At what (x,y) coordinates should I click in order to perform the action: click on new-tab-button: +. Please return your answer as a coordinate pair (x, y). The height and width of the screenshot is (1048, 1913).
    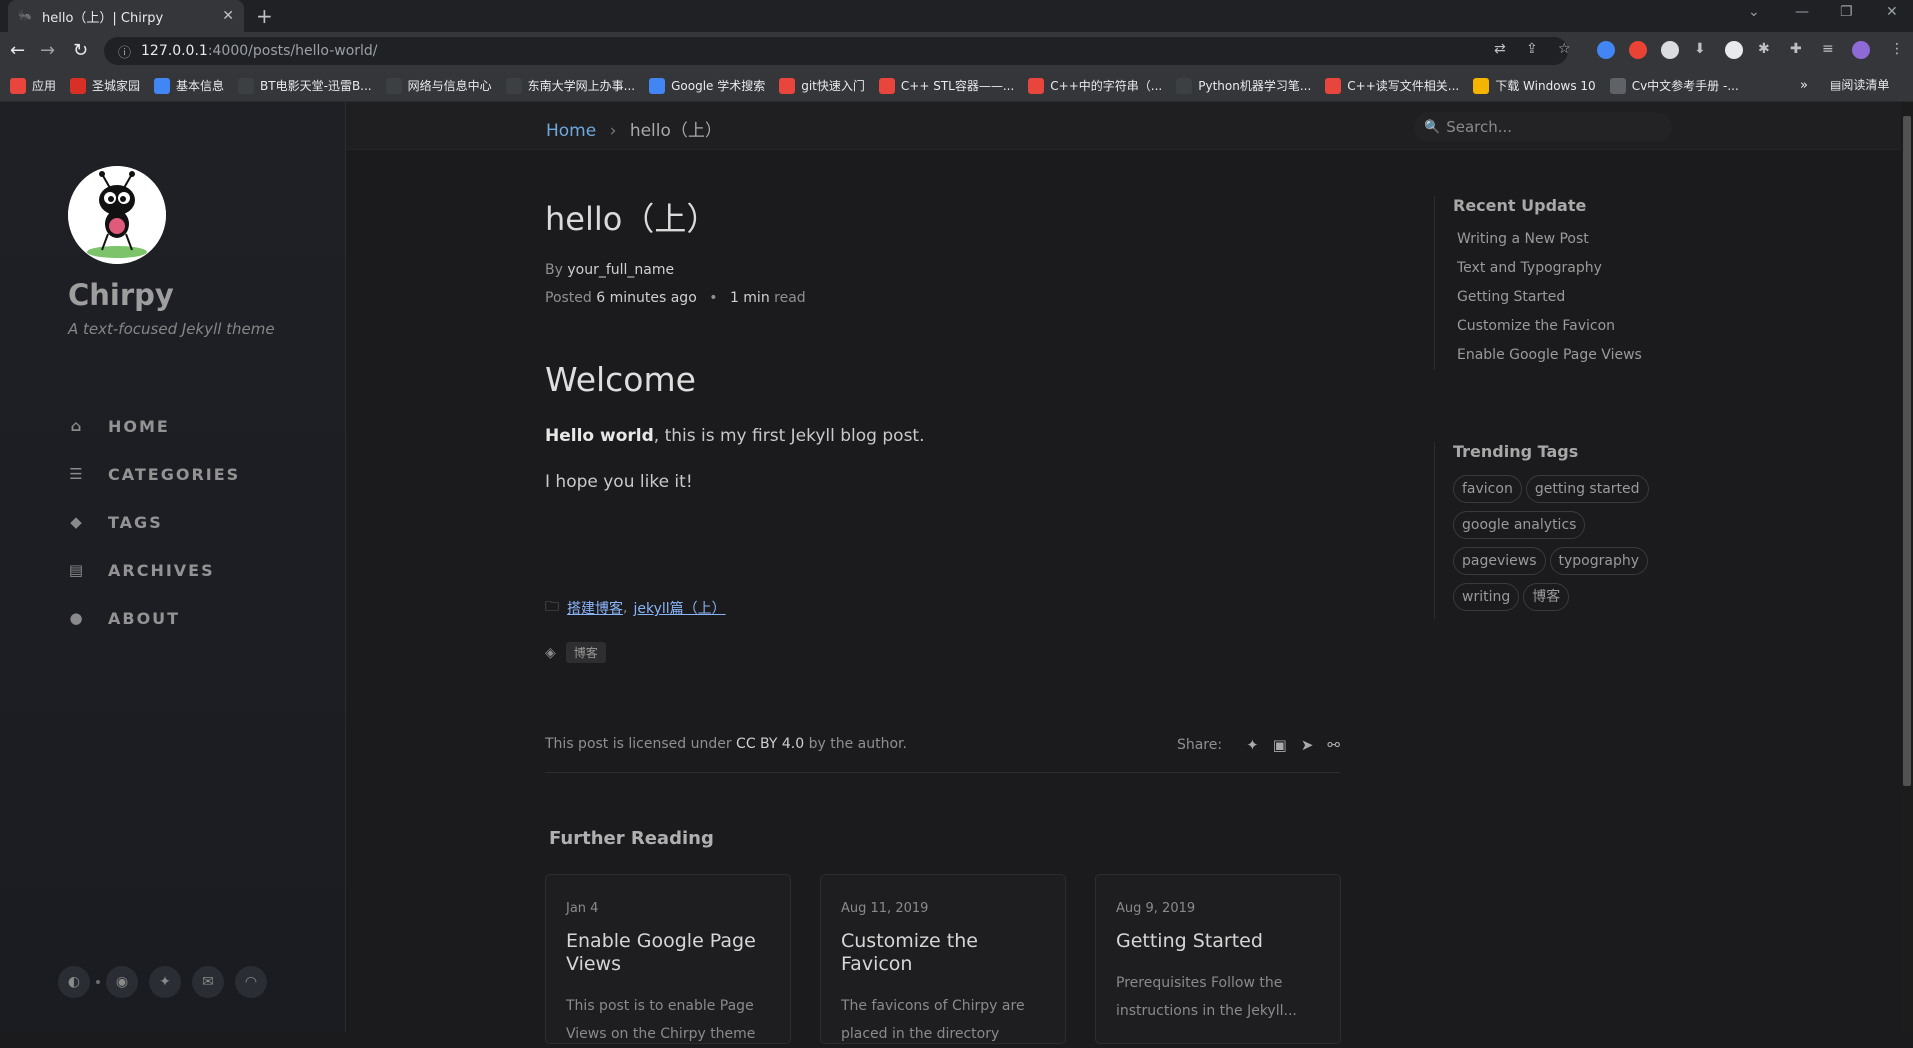
    Looking at the image, I should click on (264, 16).